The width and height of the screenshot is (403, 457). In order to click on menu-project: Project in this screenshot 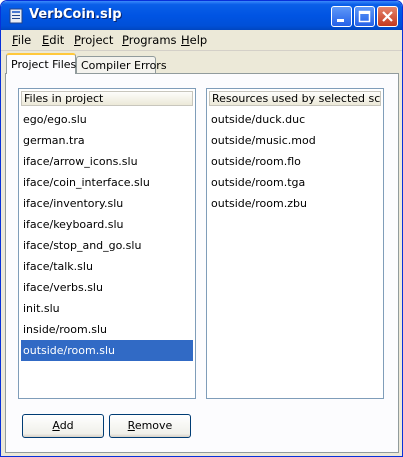, I will do `click(93, 40)`.